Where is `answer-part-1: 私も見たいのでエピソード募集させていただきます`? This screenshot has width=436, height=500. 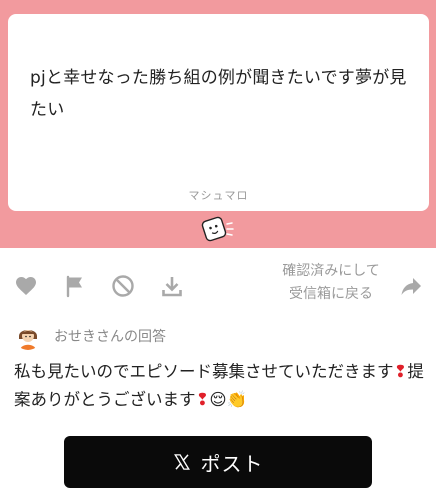
answer-part-1: 私も見たいのでエピソード募集させていただきます is located at coordinates (204, 371).